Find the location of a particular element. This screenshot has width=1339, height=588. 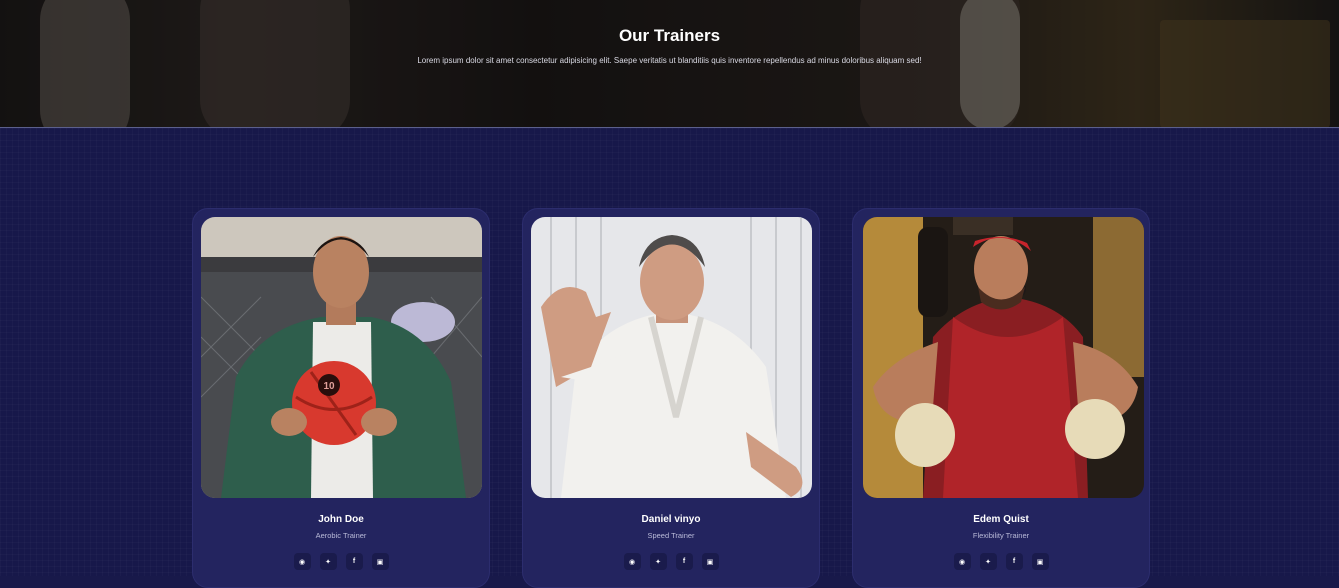

trainer-name: John Doe is located at coordinates (341, 519).